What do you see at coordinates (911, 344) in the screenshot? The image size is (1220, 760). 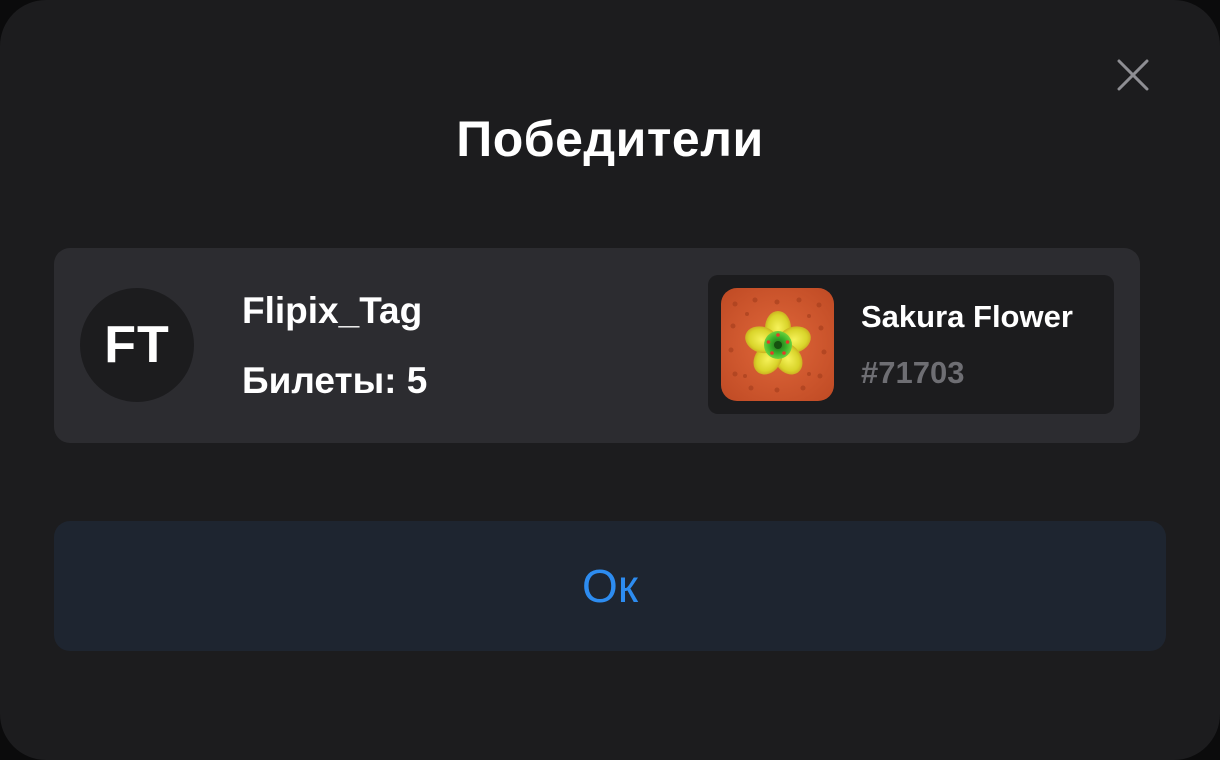 I see `prize-card: Sakura Flower #71703` at bounding box center [911, 344].